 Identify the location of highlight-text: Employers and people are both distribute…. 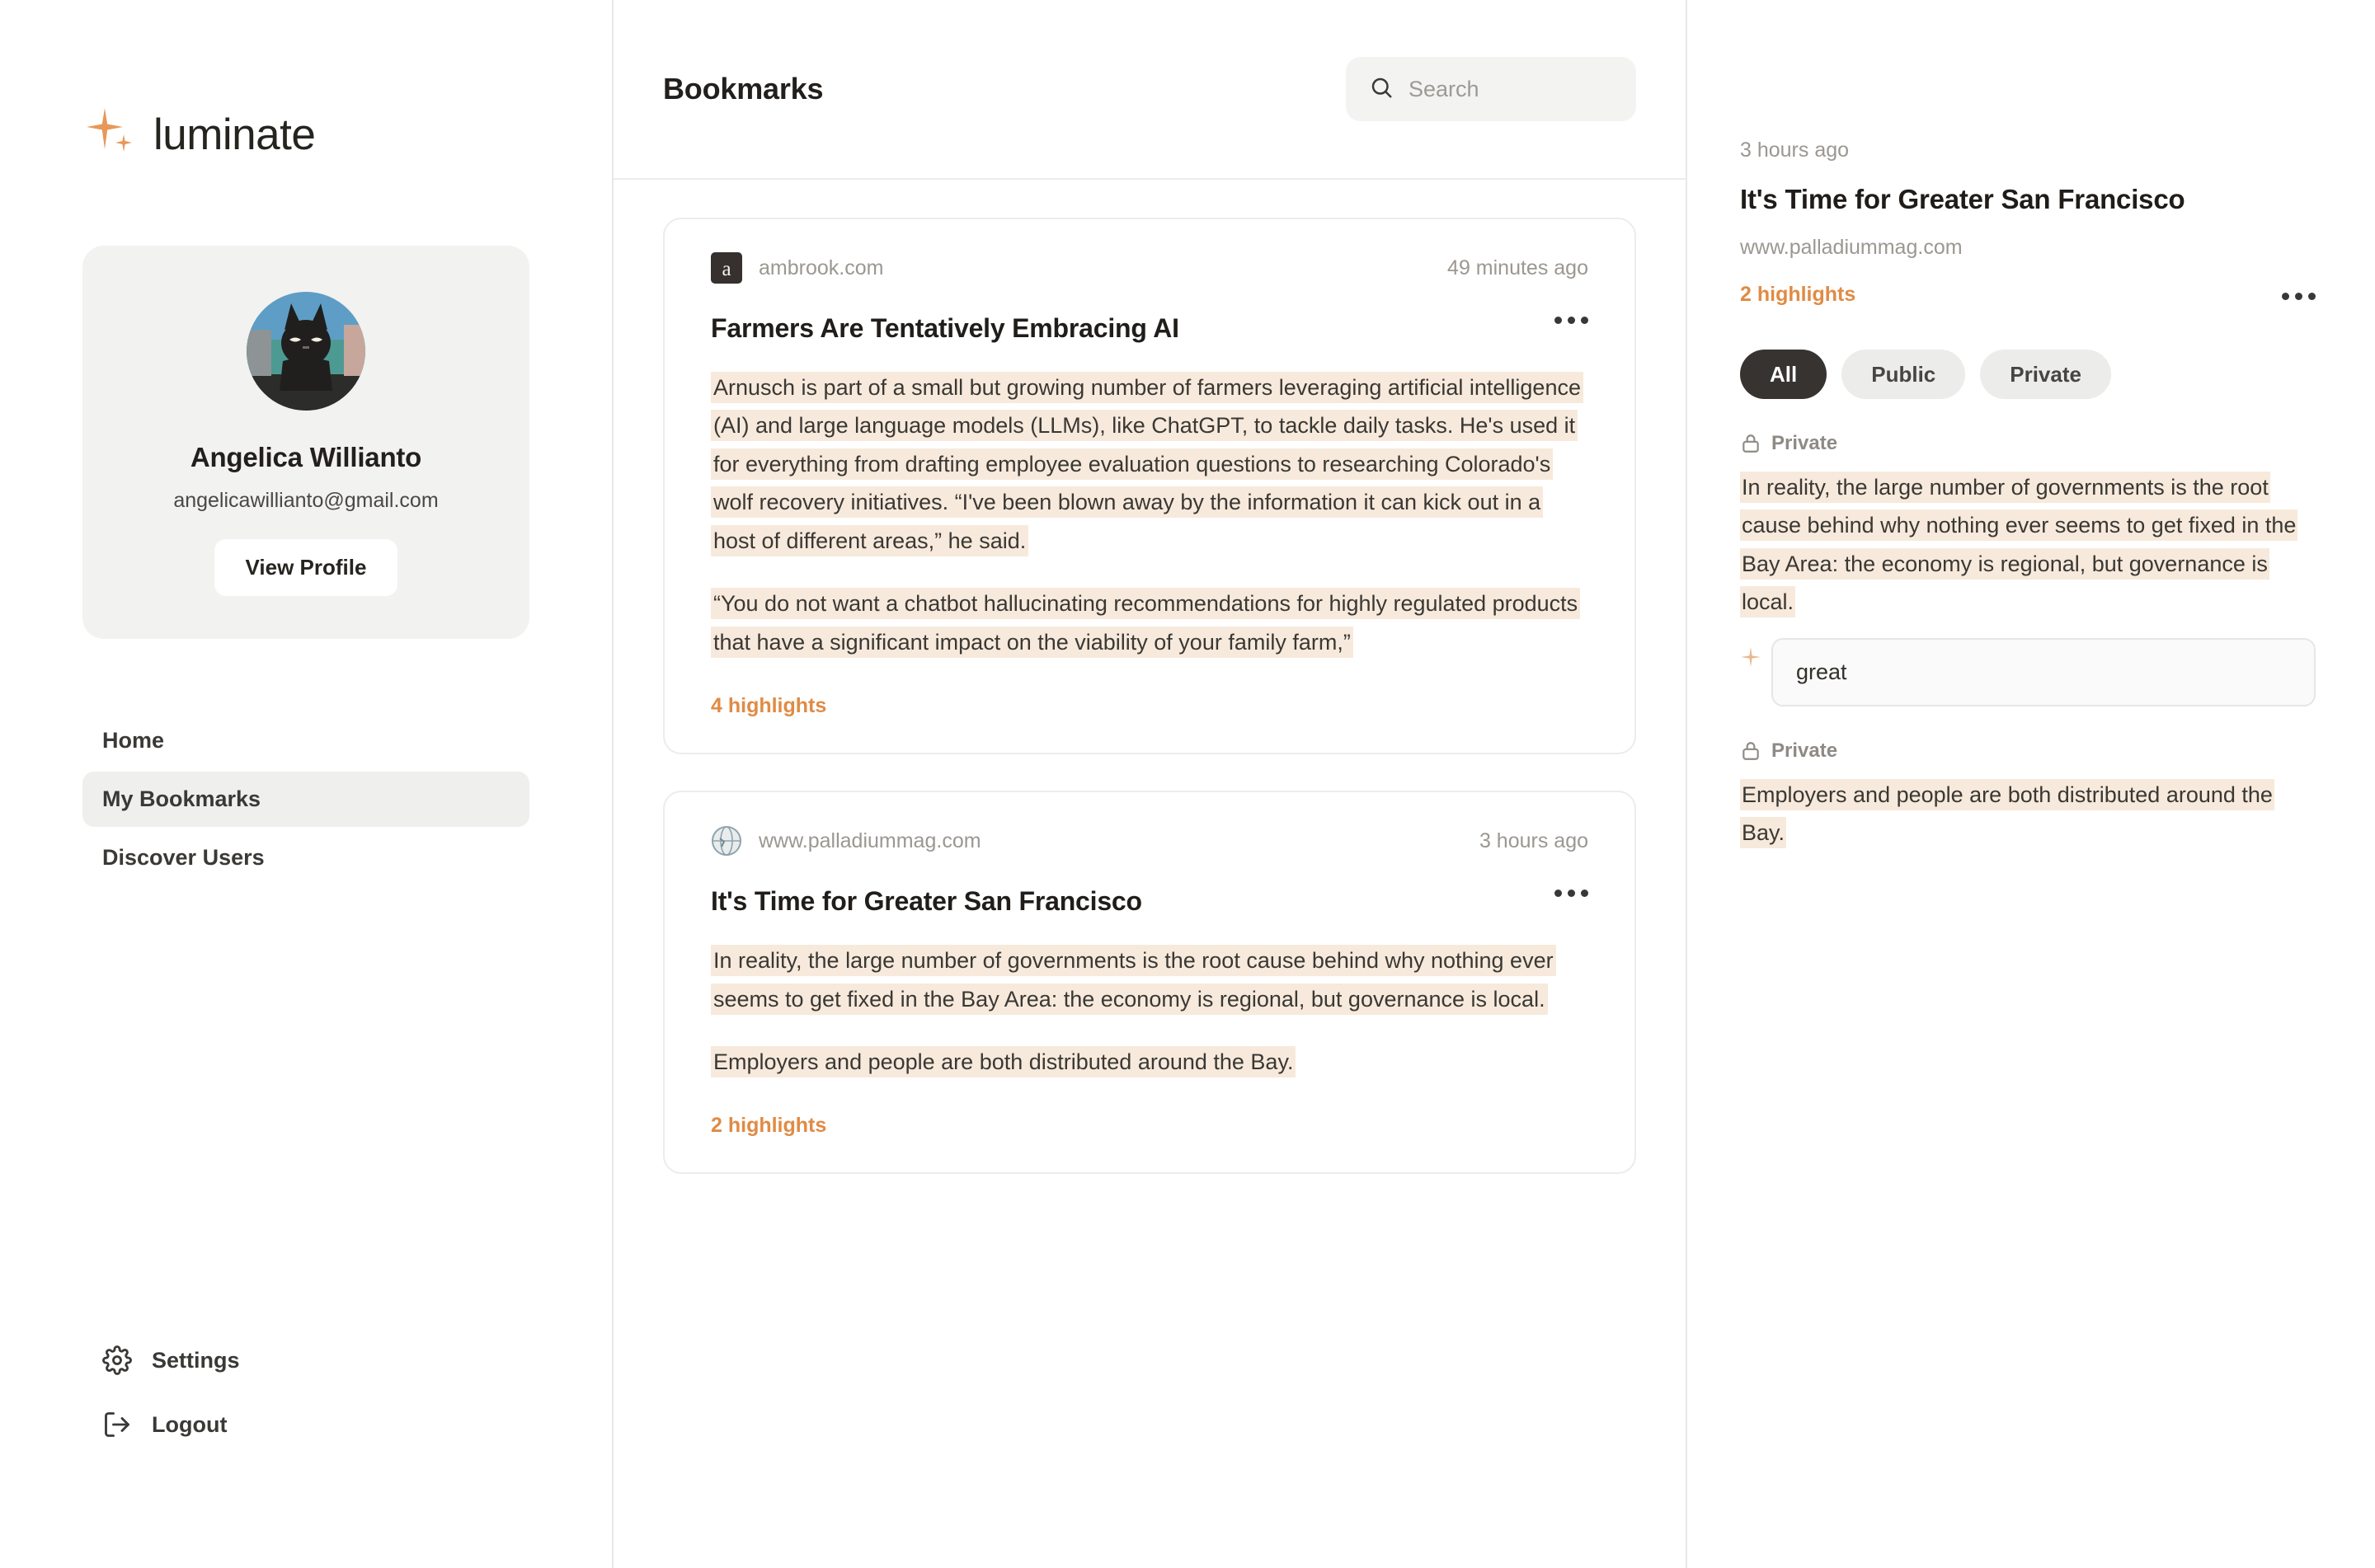
(1004, 1061).